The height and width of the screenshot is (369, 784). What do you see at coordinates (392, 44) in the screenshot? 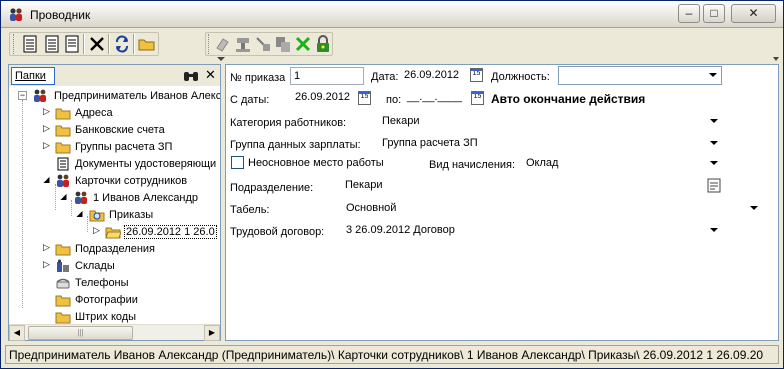
I see `toolbar` at bounding box center [392, 44].